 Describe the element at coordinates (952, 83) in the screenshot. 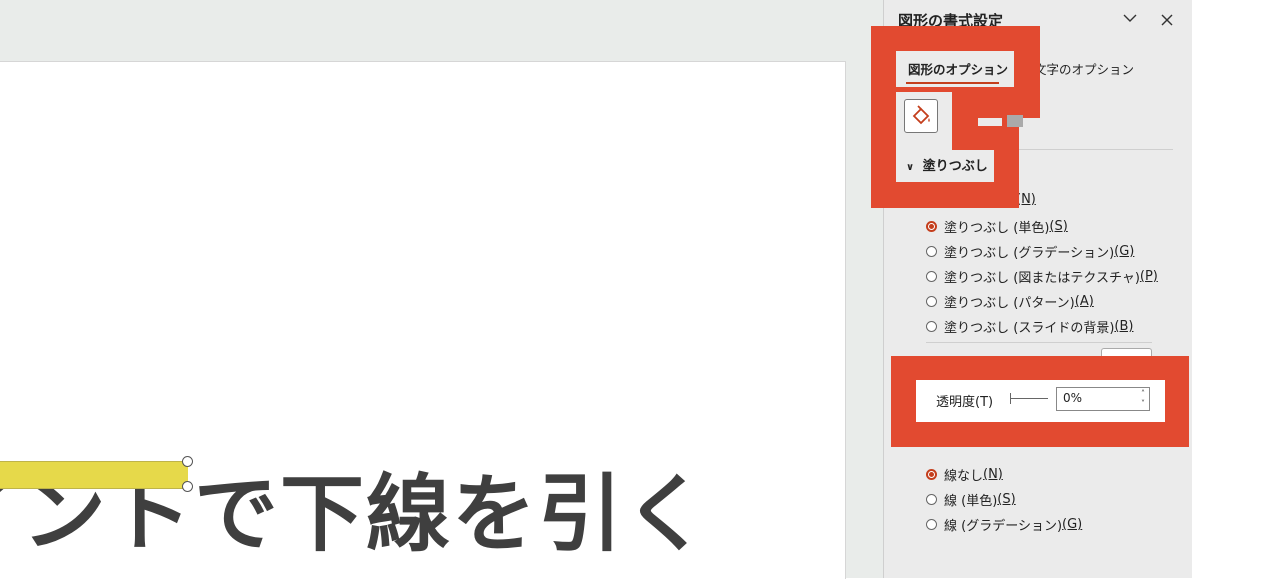

I see `active-tab-underline` at that location.